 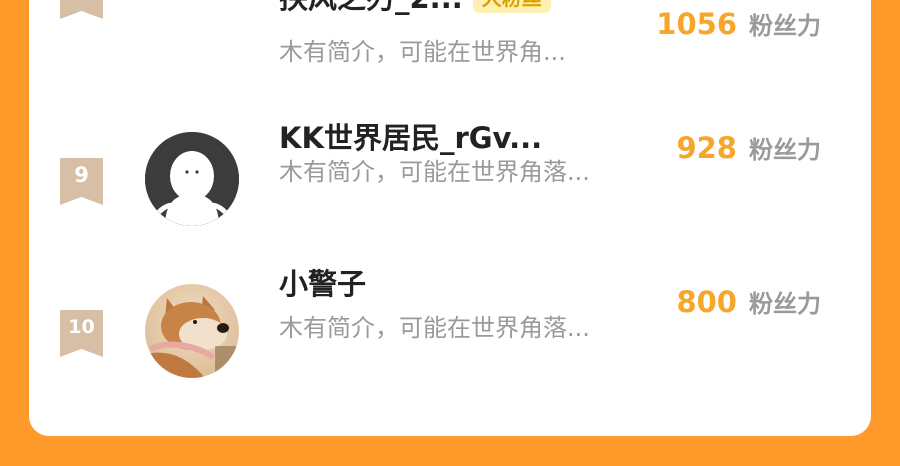 I want to click on fan-power-score: 928 粉丝力, so click(x=748, y=147).